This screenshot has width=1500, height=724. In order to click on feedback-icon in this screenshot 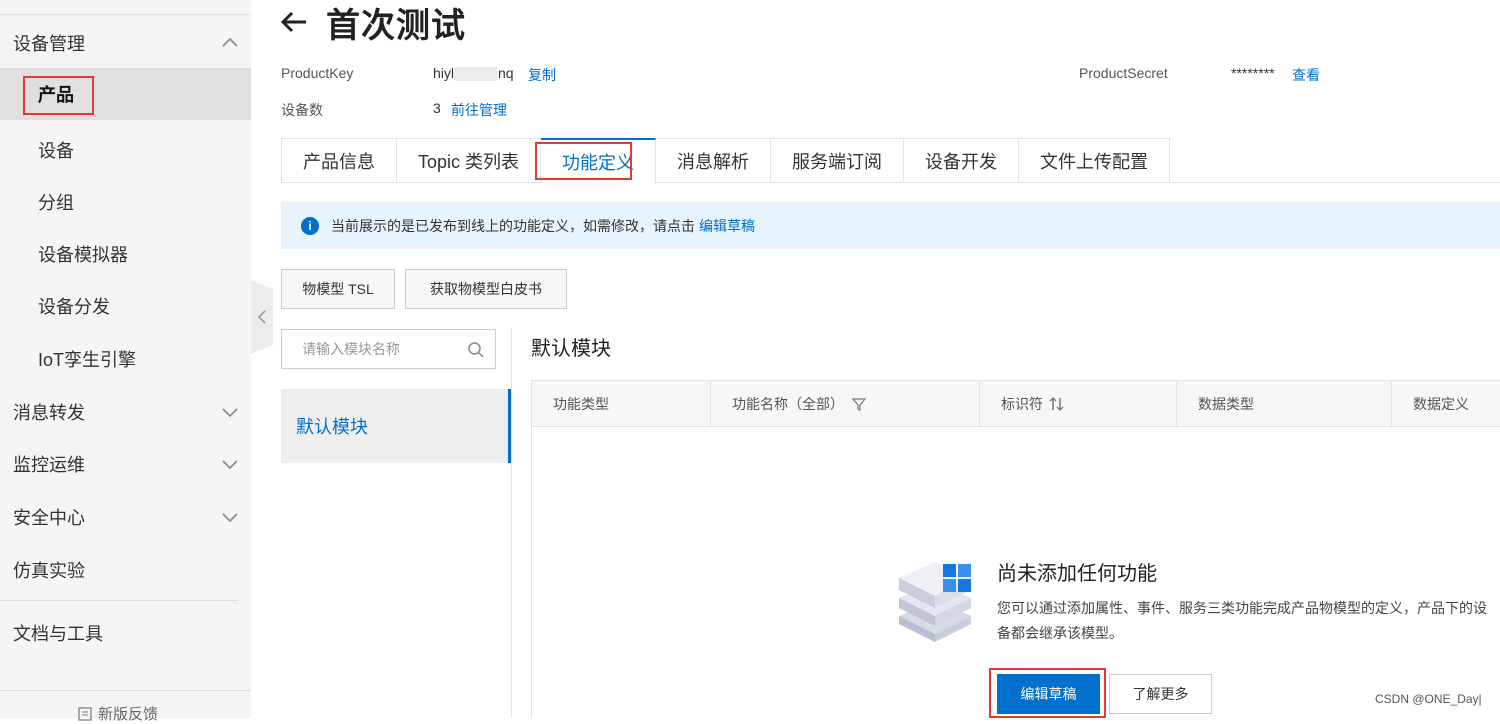, I will do `click(85, 713)`.